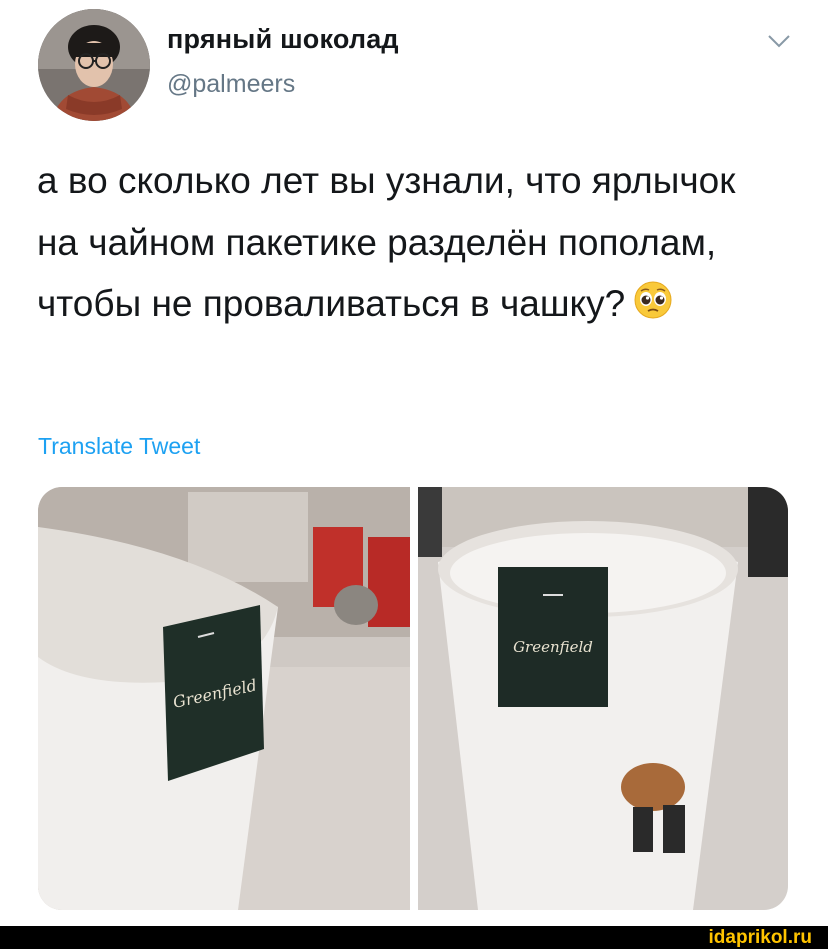 This screenshot has height=949, width=828. Describe the element at coordinates (779, 41) in the screenshot. I see `chevron-down-icon` at that location.